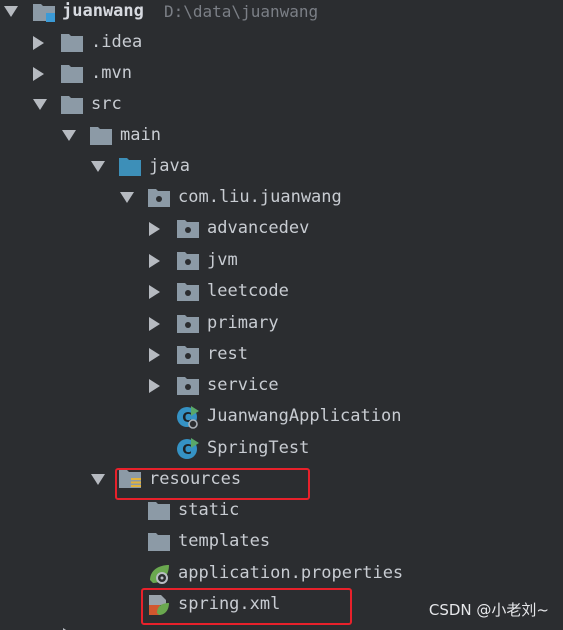 The height and width of the screenshot is (630, 563). Describe the element at coordinates (281, 385) in the screenshot. I see `tree-row-service: service` at that location.